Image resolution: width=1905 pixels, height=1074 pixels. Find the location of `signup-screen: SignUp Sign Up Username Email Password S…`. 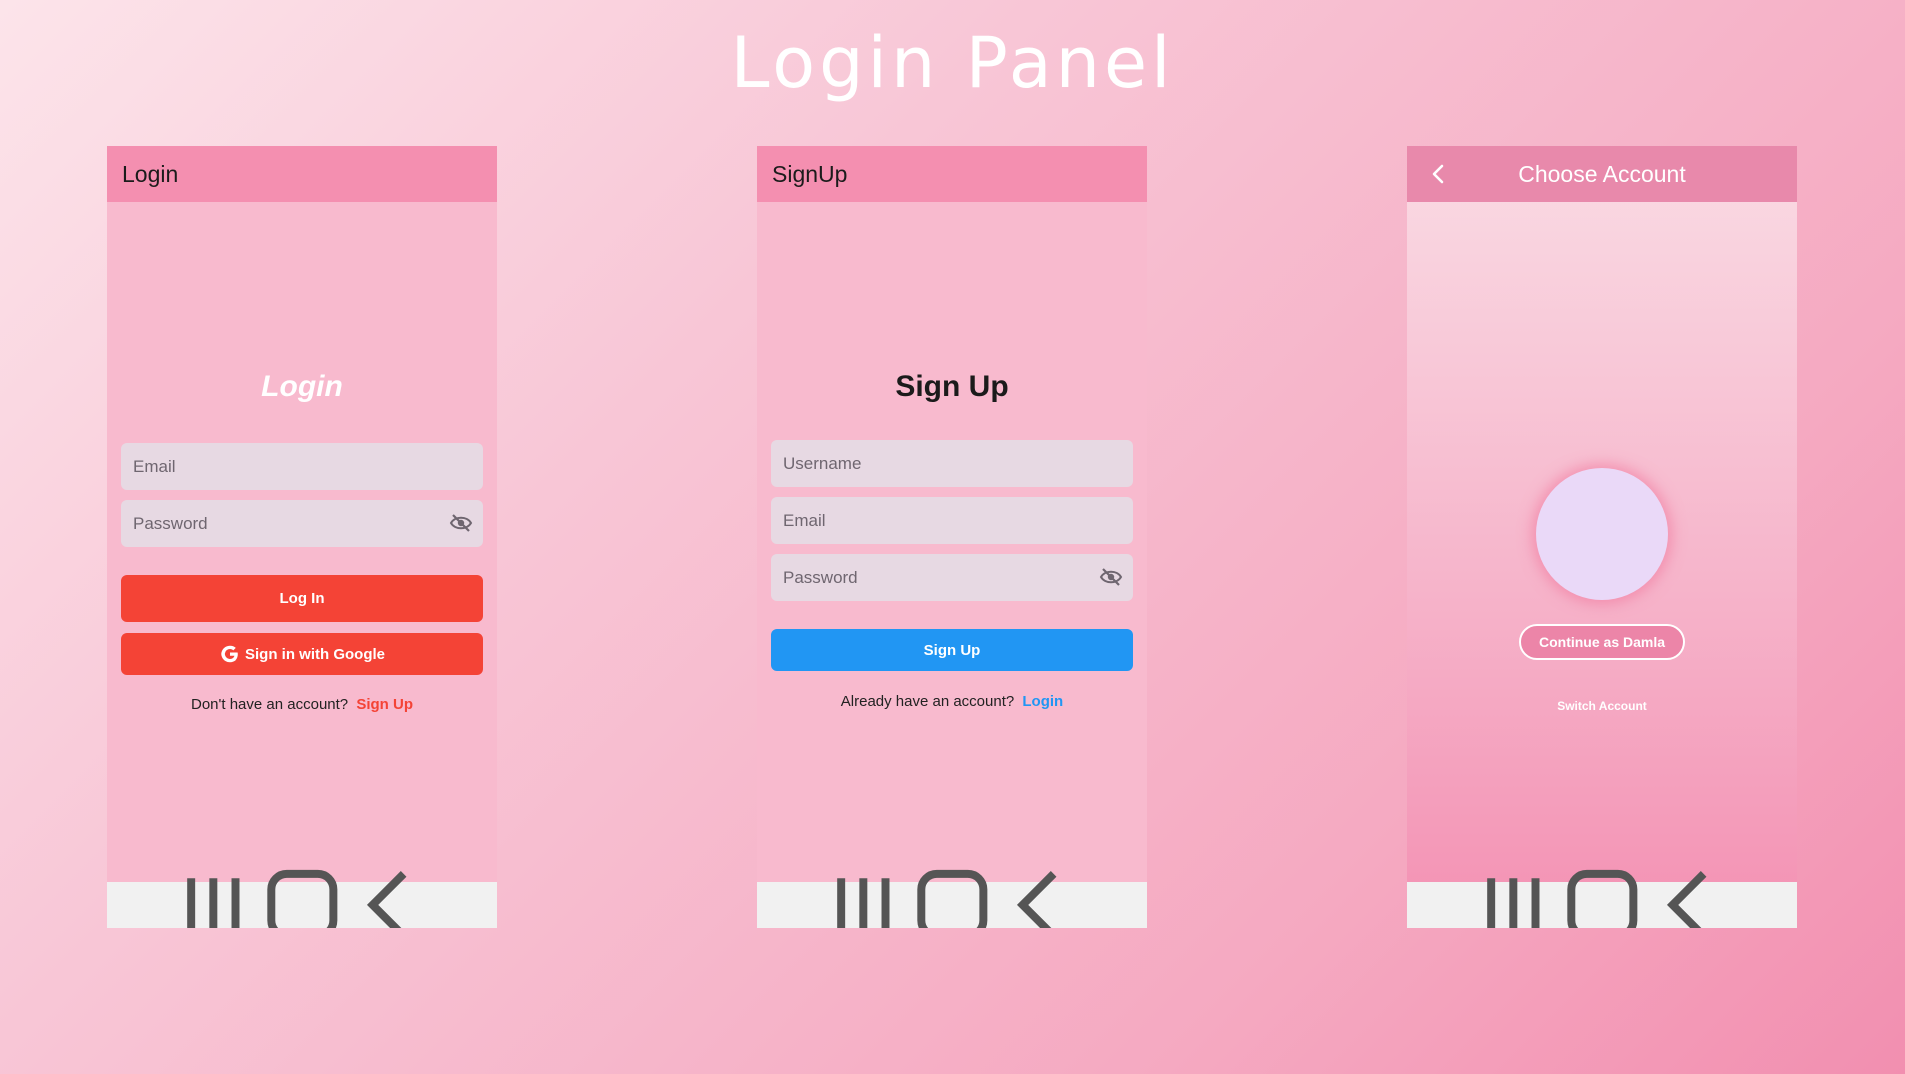

signup-screen: SignUp Sign Up Username Email Password S… is located at coordinates (952, 537).